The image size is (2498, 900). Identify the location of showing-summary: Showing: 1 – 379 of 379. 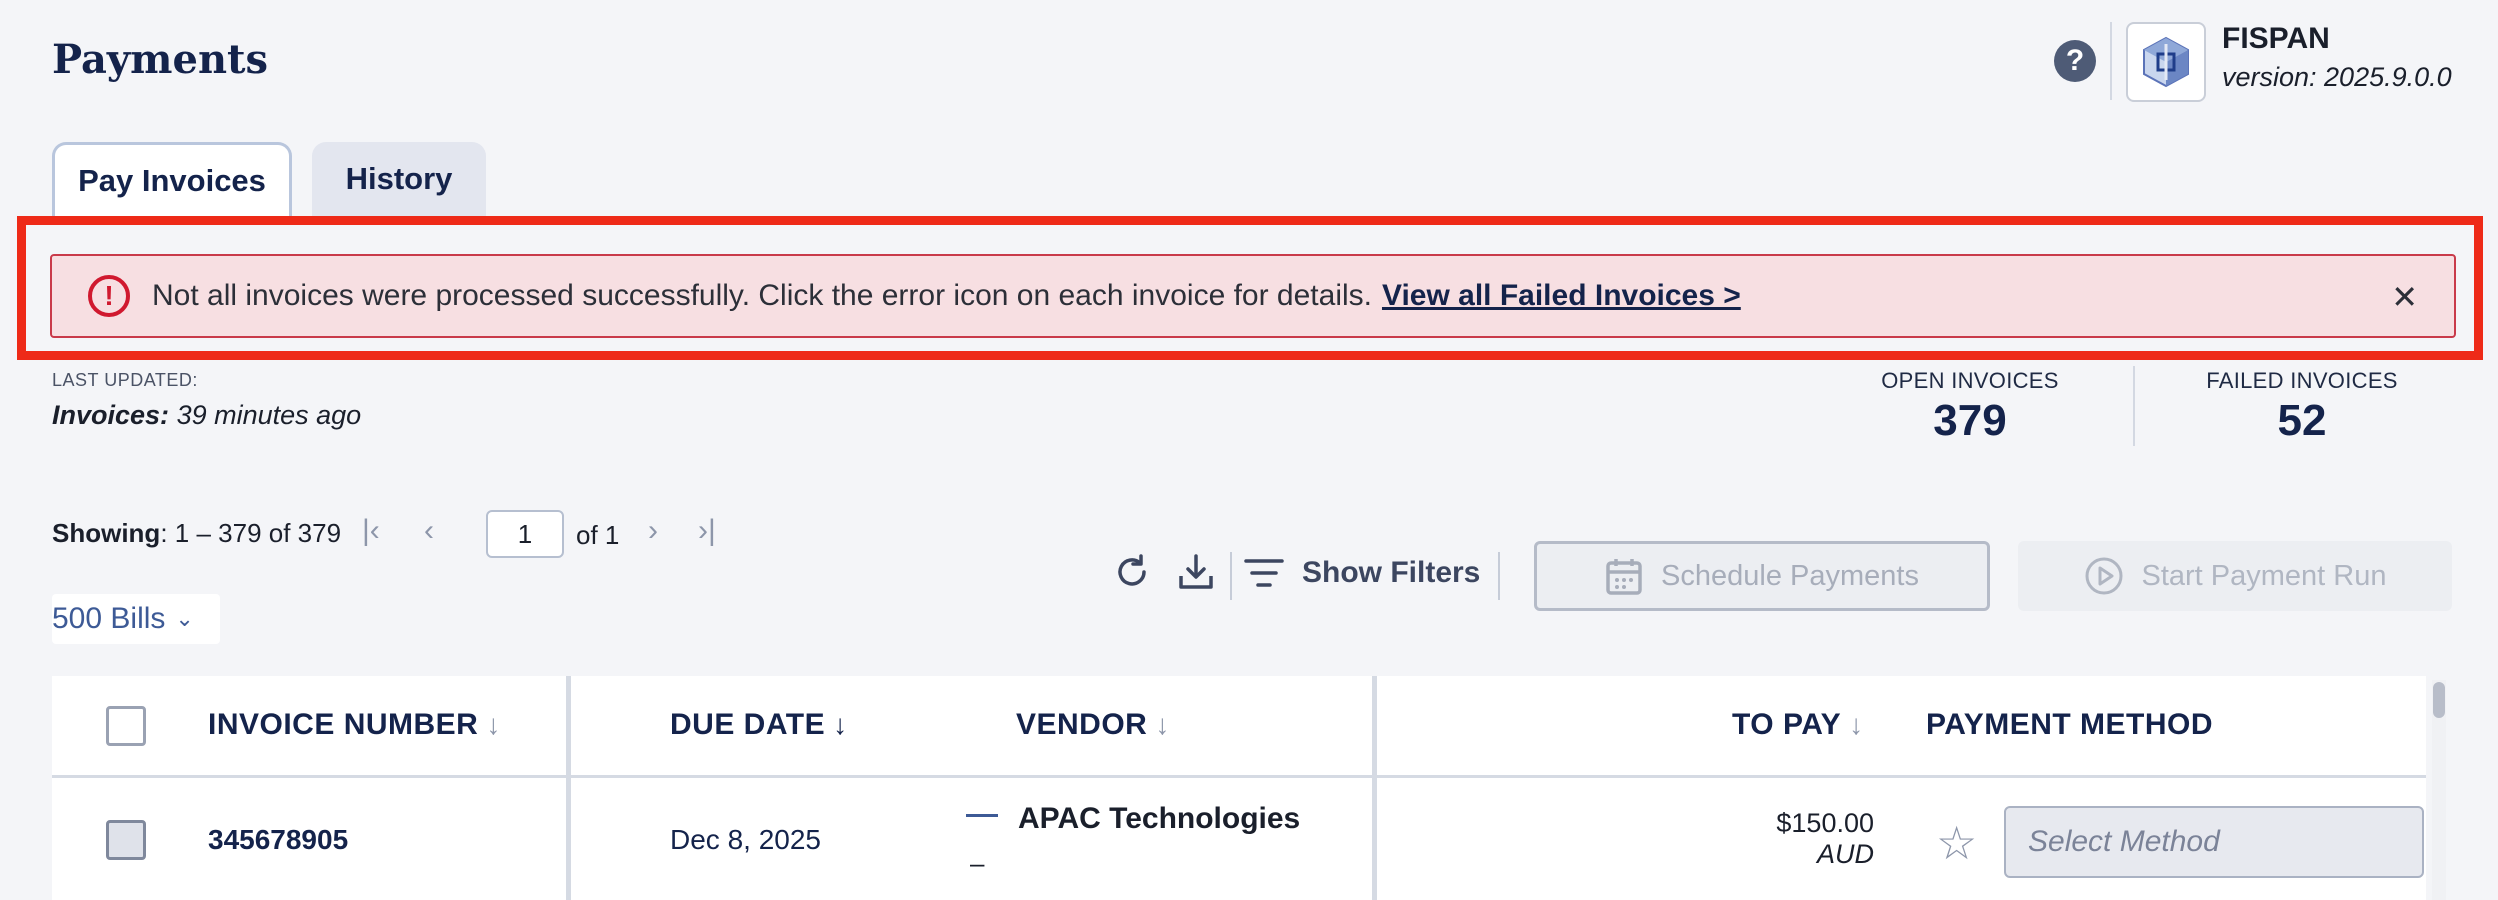
(196, 533).